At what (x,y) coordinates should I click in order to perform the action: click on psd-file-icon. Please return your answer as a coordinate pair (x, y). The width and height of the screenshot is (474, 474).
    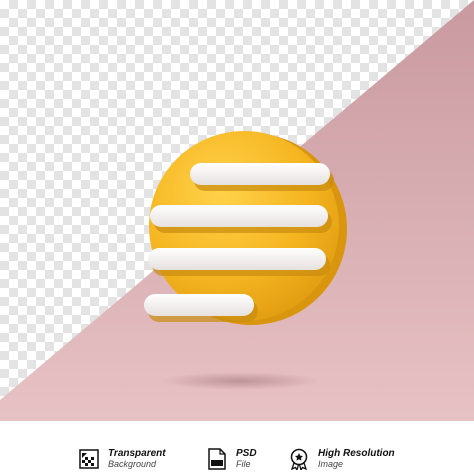
    Looking at the image, I should click on (217, 459).